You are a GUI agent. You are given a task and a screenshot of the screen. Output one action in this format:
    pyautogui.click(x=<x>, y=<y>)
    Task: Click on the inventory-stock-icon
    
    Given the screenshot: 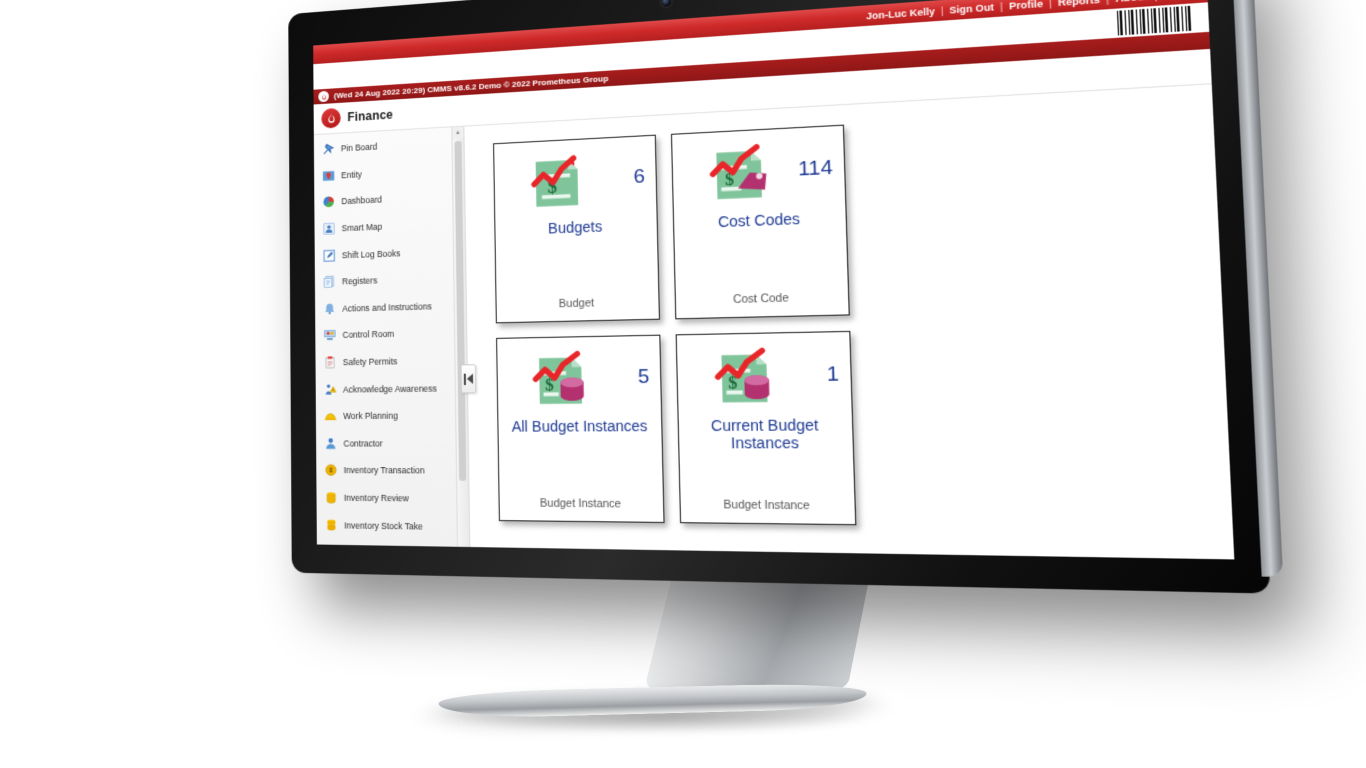 What is the action you would take?
    pyautogui.click(x=331, y=525)
    